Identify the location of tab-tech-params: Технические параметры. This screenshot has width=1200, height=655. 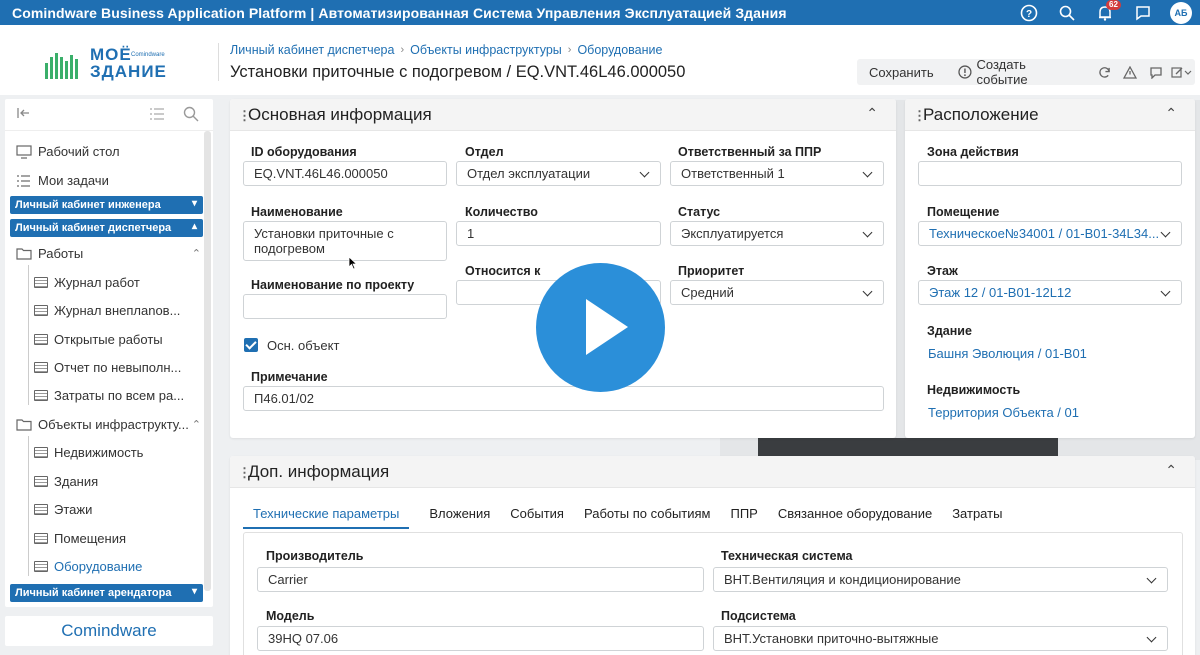
(326, 517).